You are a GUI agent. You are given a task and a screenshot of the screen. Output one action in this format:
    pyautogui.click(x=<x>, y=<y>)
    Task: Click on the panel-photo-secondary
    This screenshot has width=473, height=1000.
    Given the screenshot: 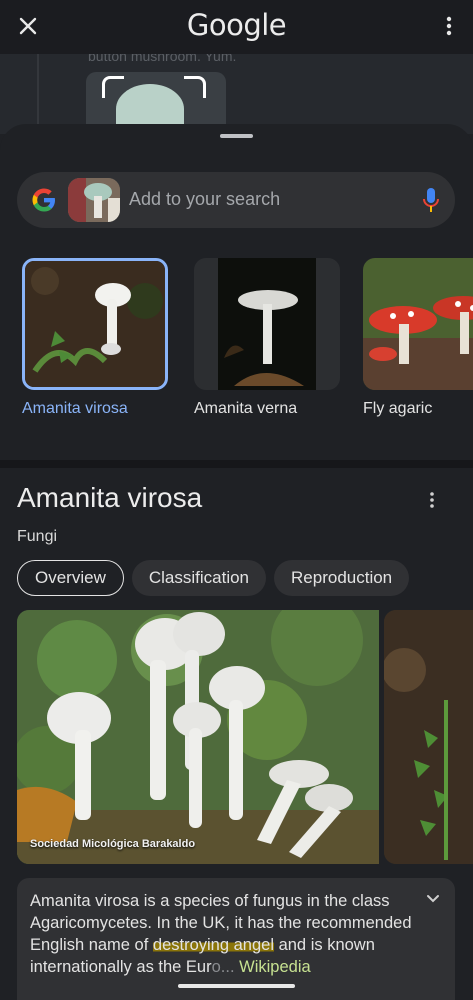 What is the action you would take?
    pyautogui.click(x=428, y=737)
    